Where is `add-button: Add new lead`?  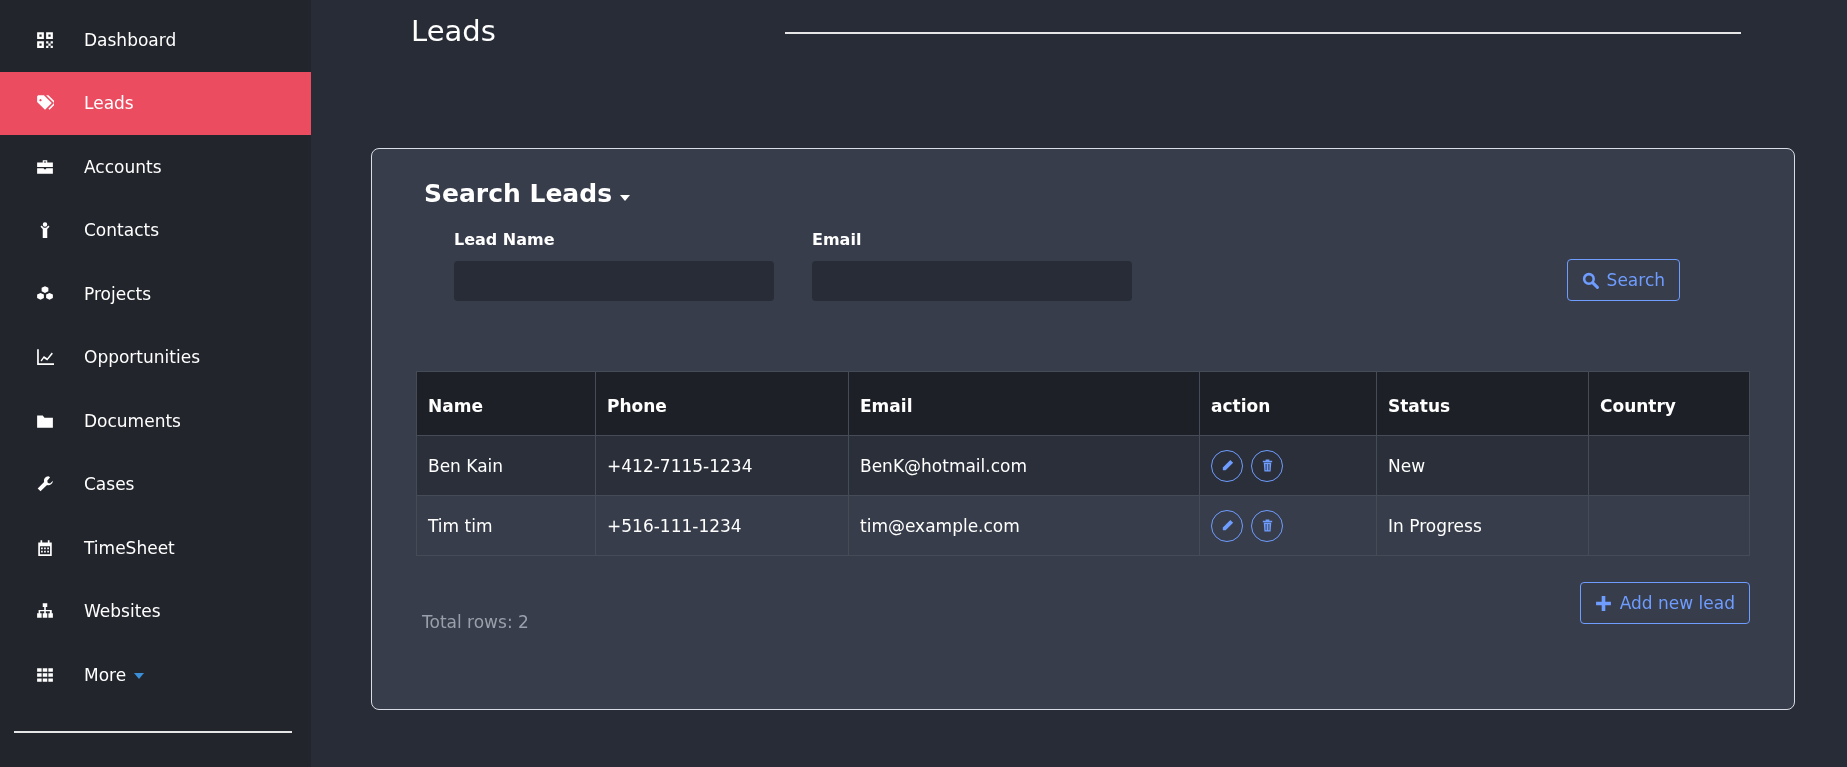
add-button: Add new lead is located at coordinates (1664, 603).